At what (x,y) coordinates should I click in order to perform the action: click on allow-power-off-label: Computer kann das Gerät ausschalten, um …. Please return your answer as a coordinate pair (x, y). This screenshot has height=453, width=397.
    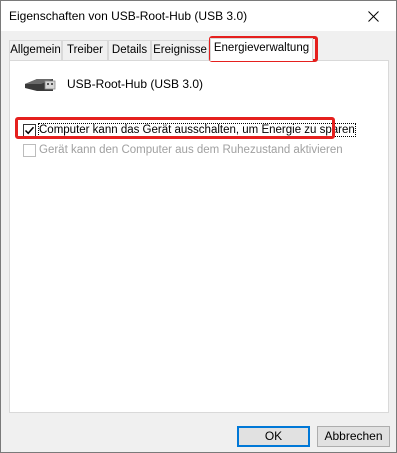
    Looking at the image, I should click on (197, 130).